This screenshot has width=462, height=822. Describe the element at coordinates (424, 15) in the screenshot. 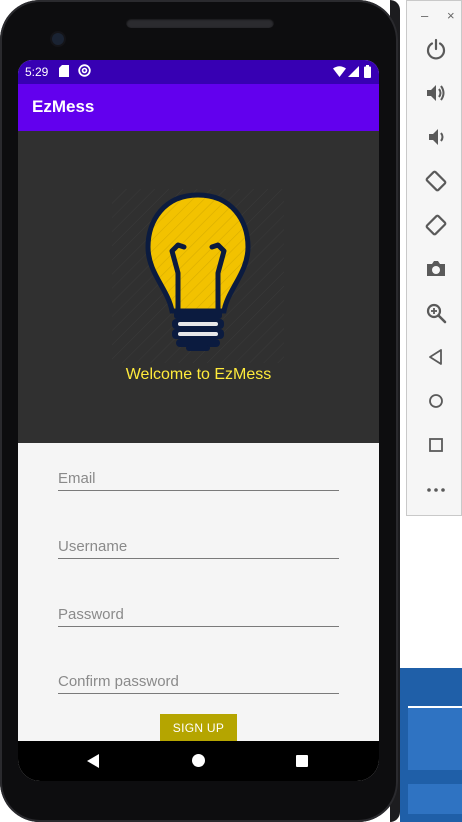

I see `minimize-button: –` at that location.